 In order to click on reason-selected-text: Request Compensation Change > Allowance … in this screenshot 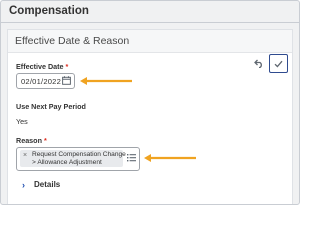, I will do `click(79, 159)`.